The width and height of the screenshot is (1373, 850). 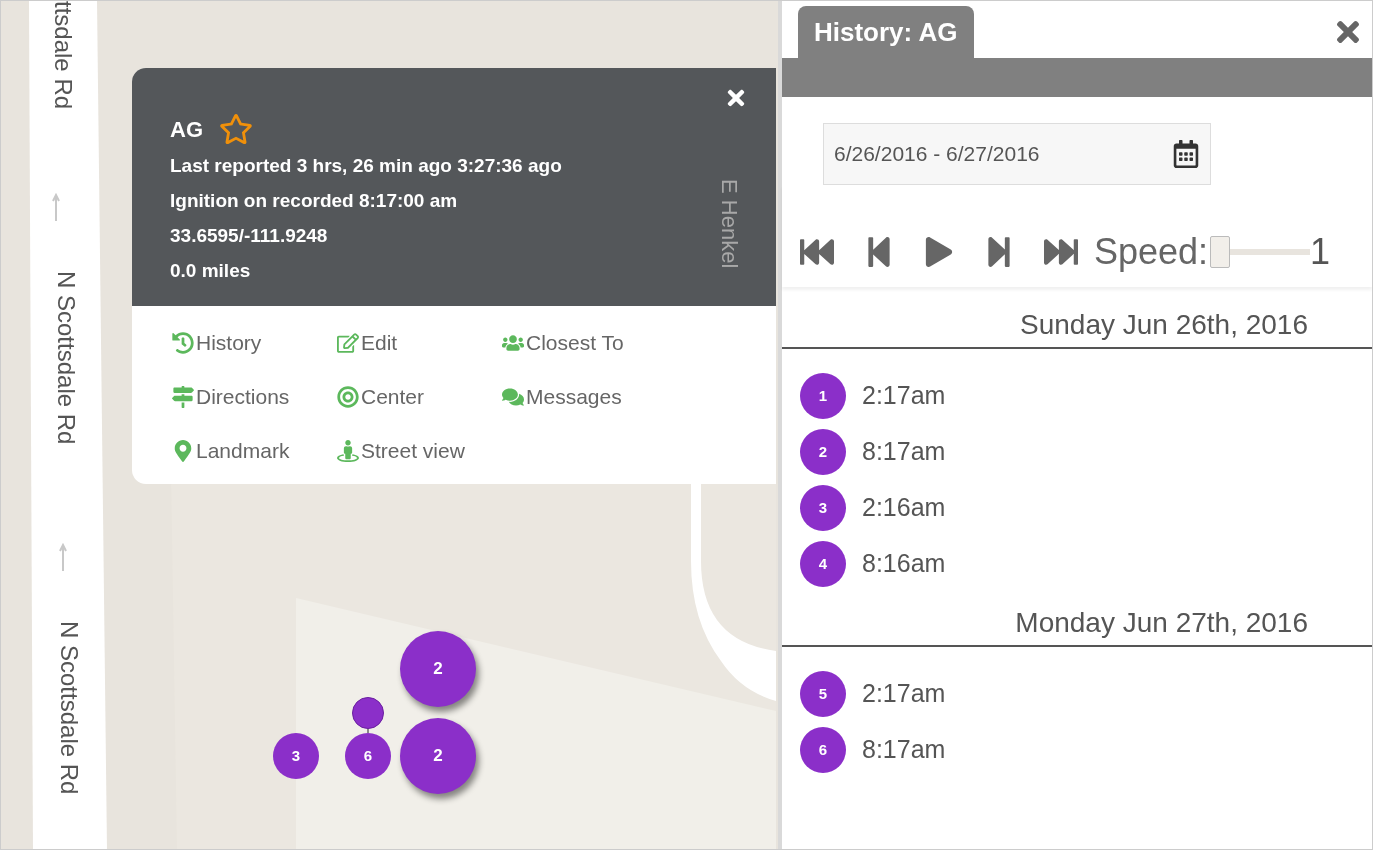 What do you see at coordinates (823, 396) in the screenshot?
I see `stop-number-marker: 1` at bounding box center [823, 396].